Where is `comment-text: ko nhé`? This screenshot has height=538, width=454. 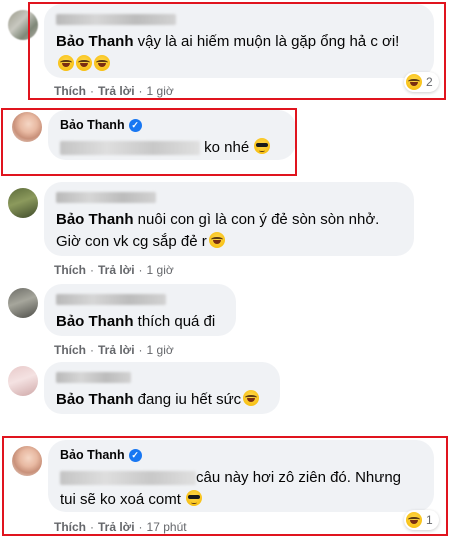
comment-text: ko nhé is located at coordinates (172, 148).